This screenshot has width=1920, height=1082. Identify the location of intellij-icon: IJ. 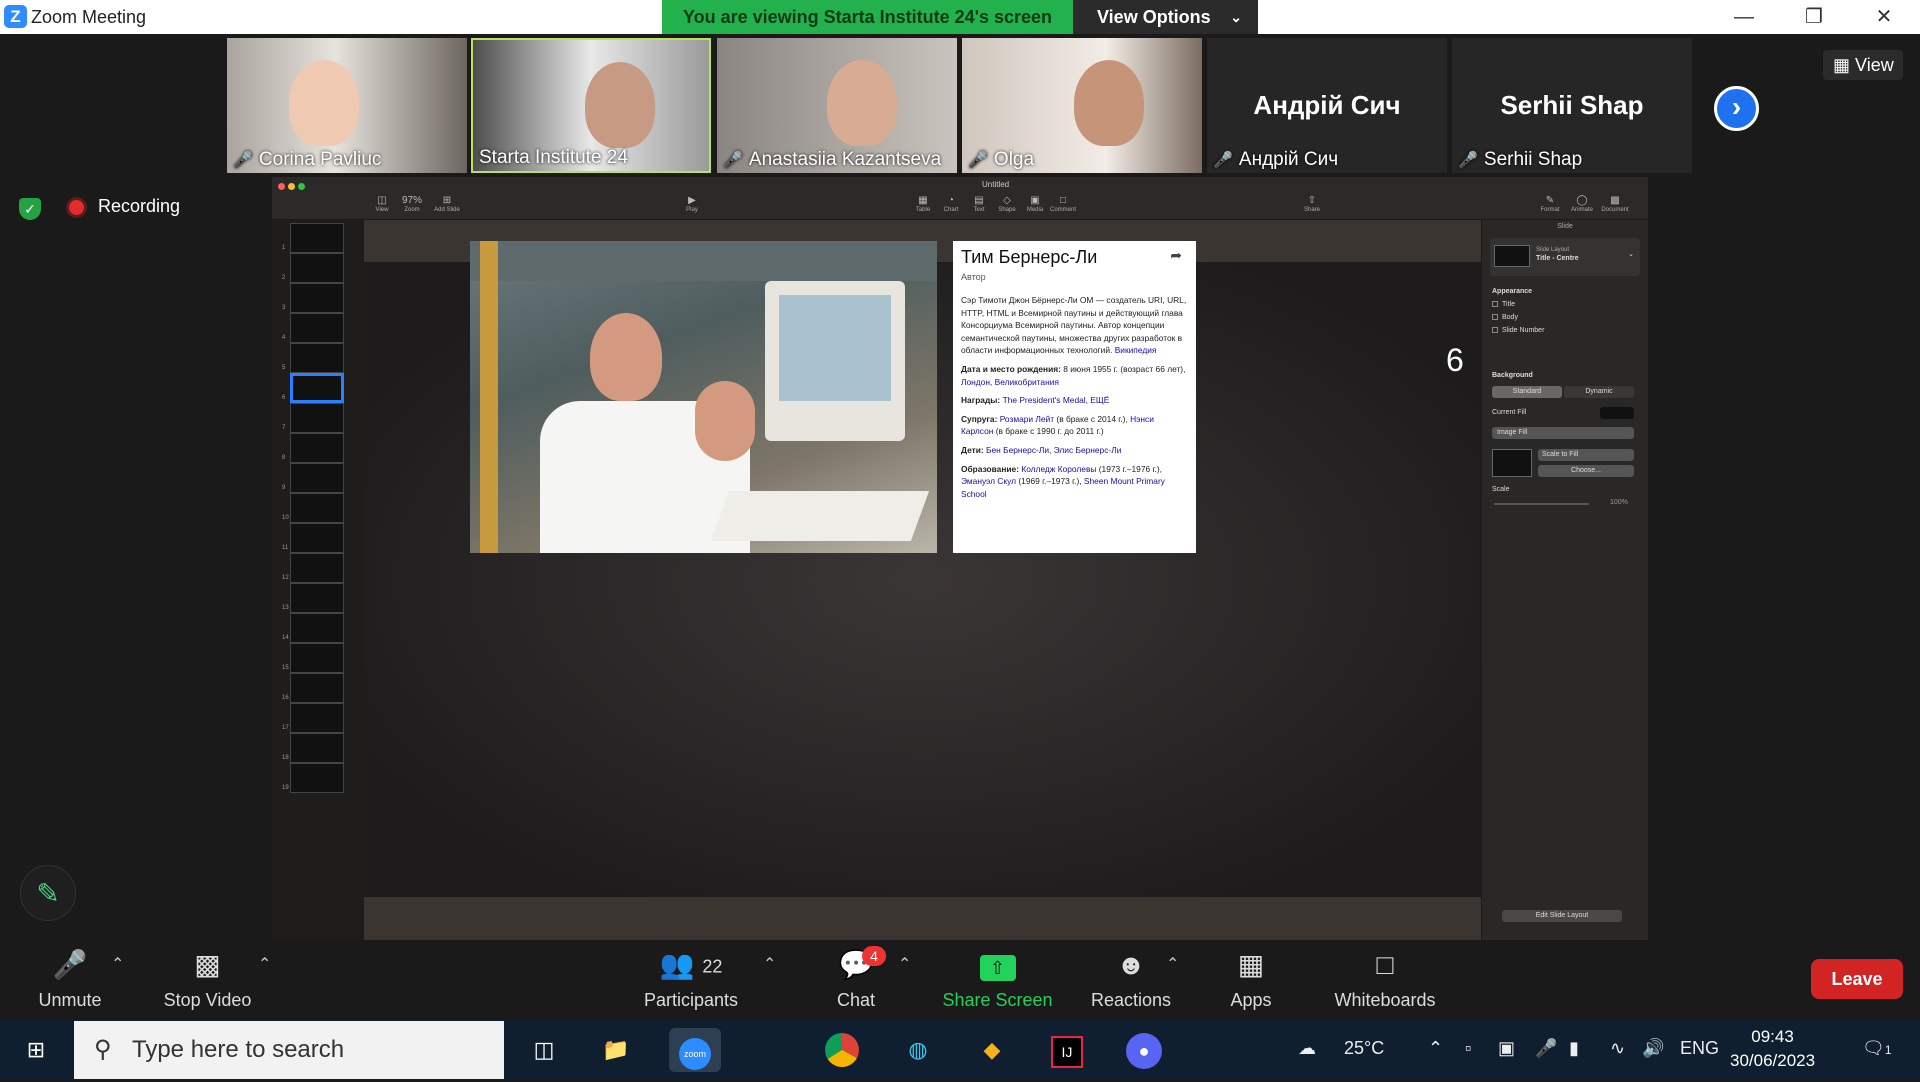
(1067, 1050).